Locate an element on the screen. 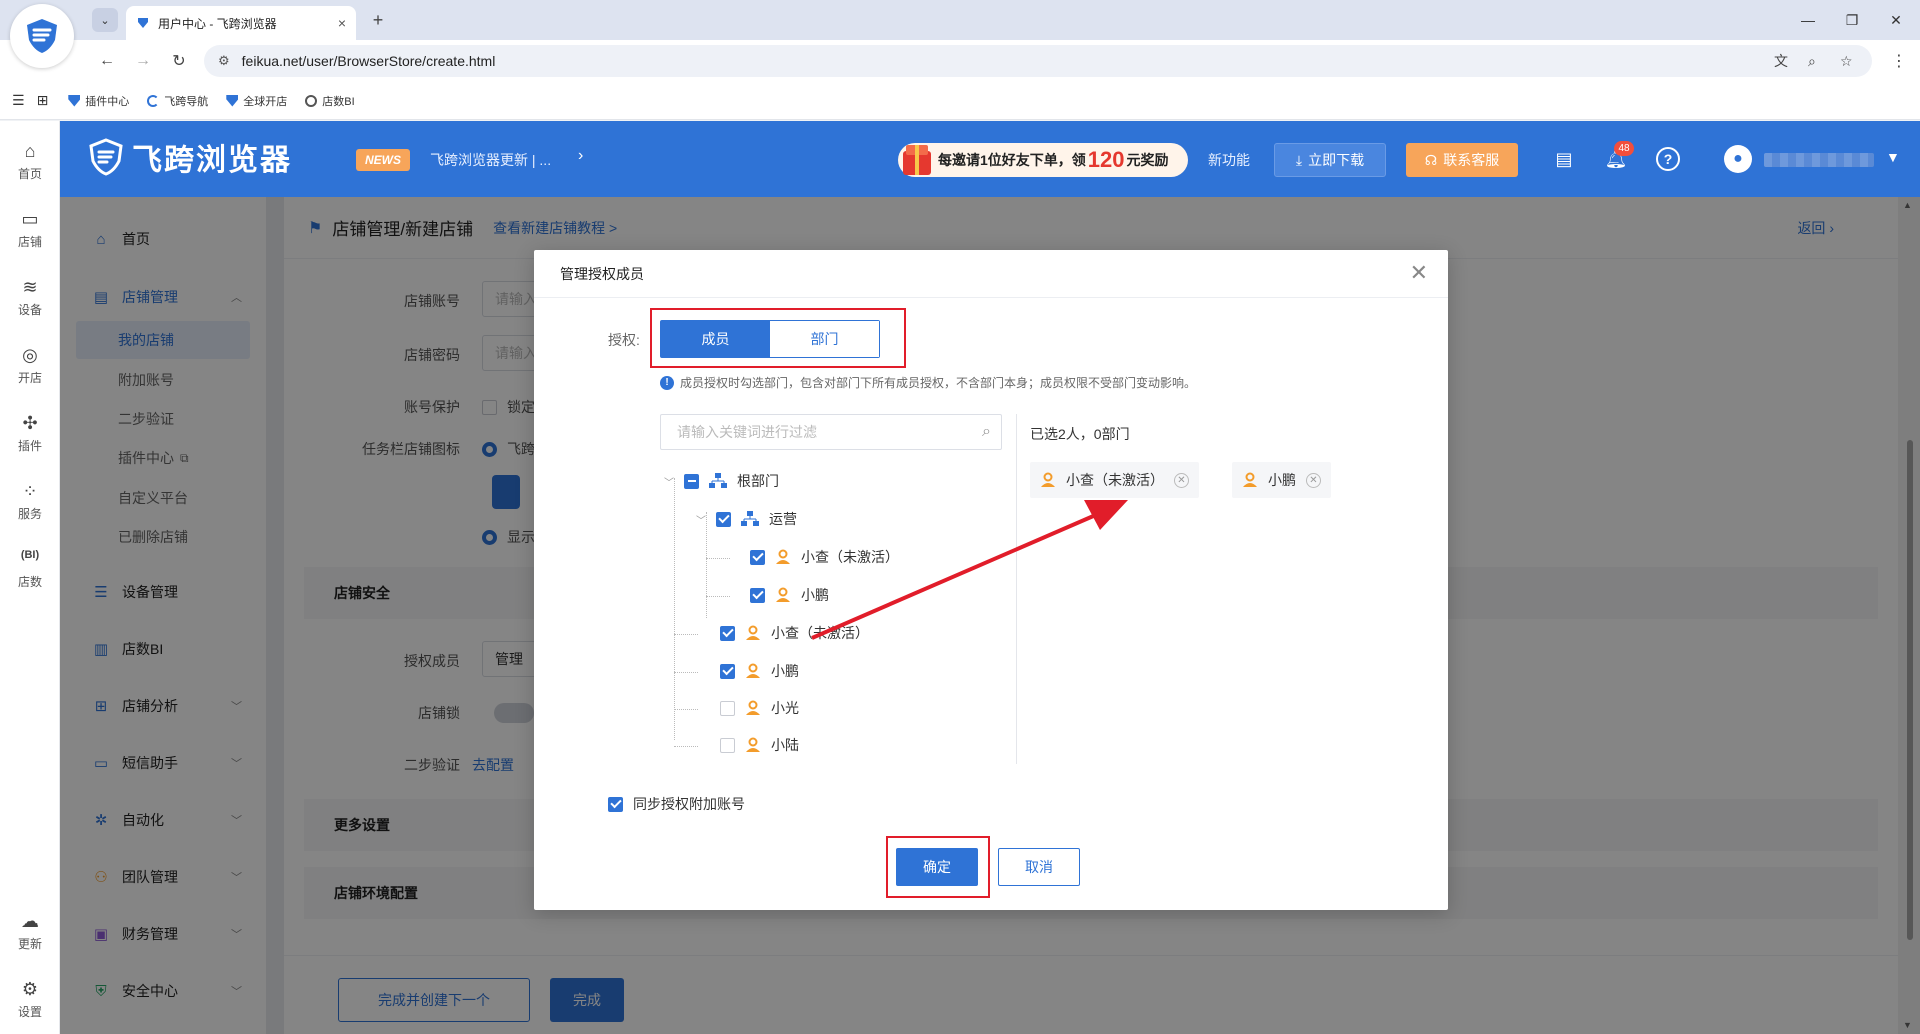 This screenshot has width=1920, height=1034. new-feature-link: 新功能 is located at coordinates (1229, 160).